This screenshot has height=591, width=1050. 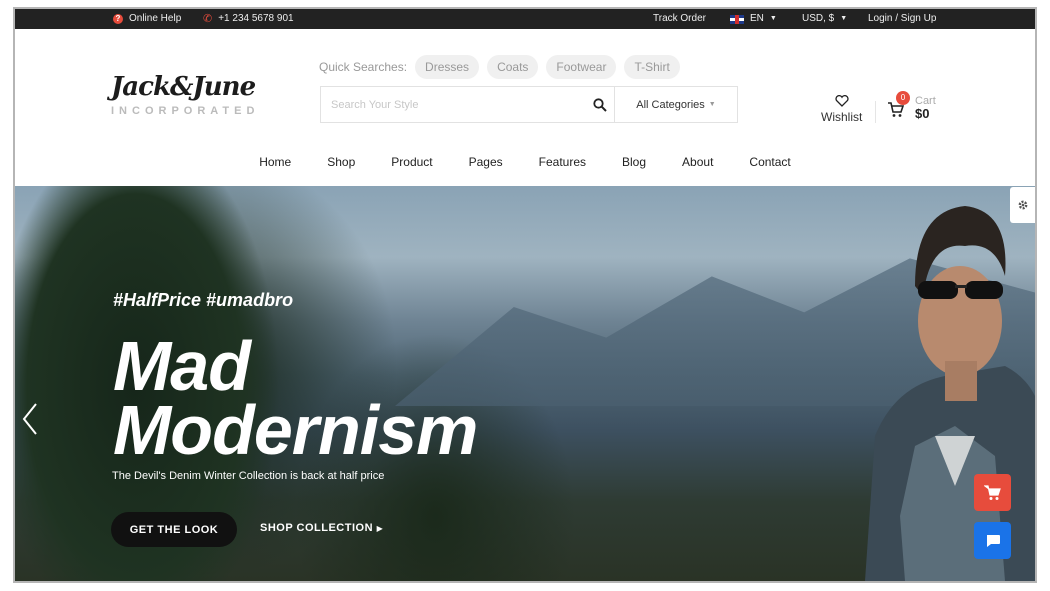 What do you see at coordinates (208, 19) in the screenshot?
I see `phone-icon: ✆` at bounding box center [208, 19].